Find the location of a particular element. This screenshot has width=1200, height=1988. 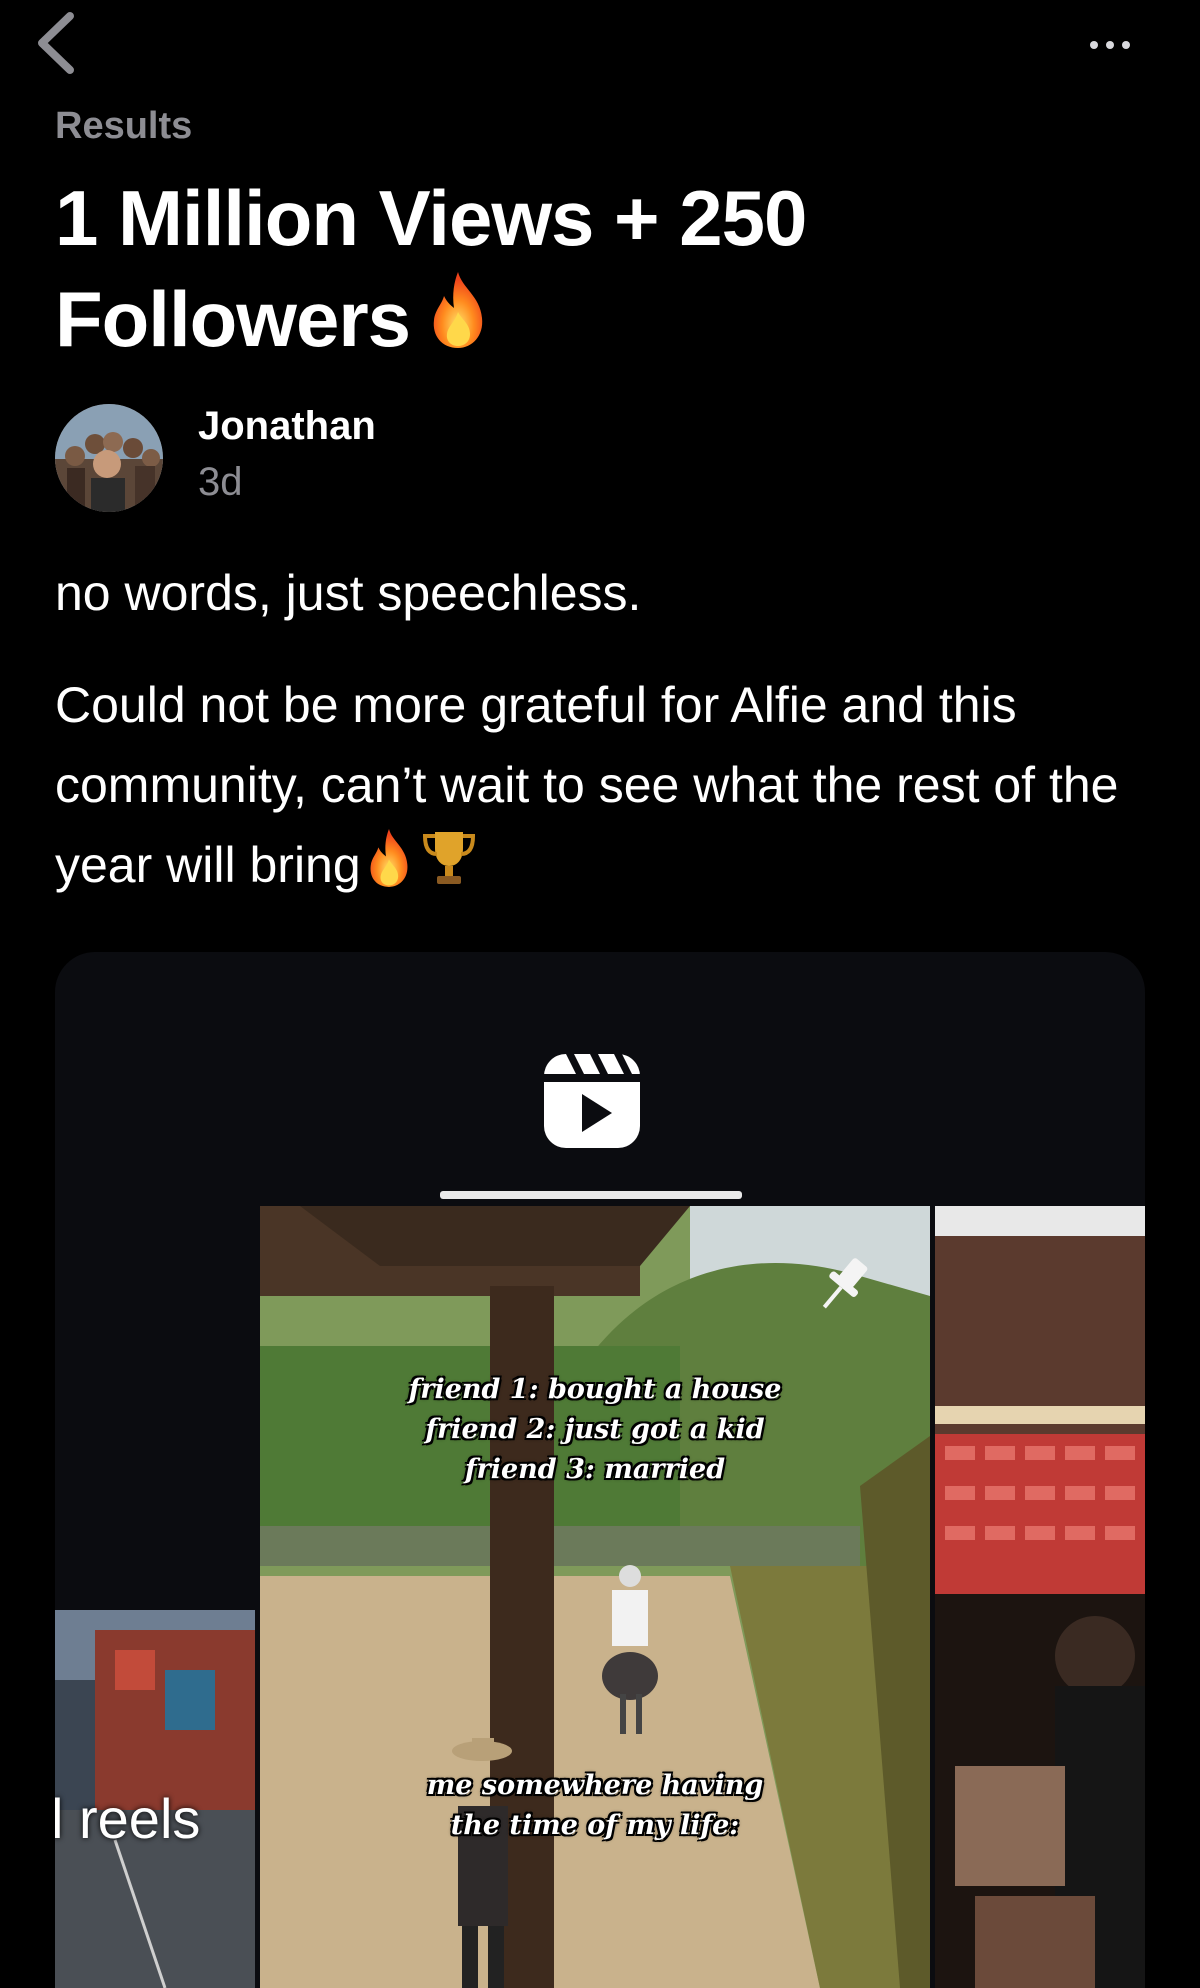

caption-line: me somewhere having is located at coordinates (595, 1785).